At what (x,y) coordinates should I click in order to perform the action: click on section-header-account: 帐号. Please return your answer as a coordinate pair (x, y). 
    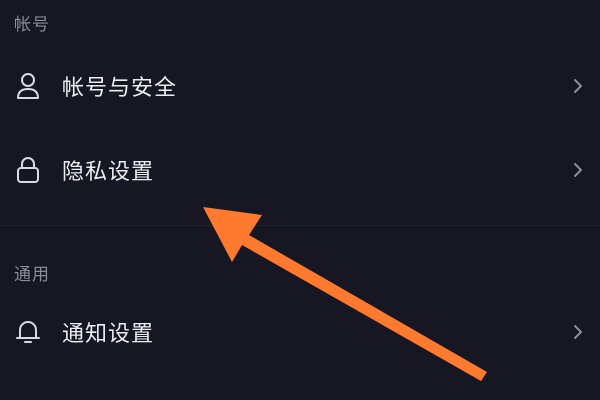
    Looking at the image, I should click on (32, 25).